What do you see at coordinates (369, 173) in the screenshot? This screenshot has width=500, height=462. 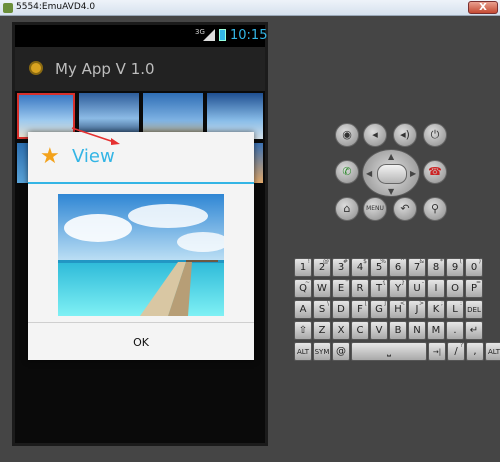 I see `dpad-left-icon: ◀` at bounding box center [369, 173].